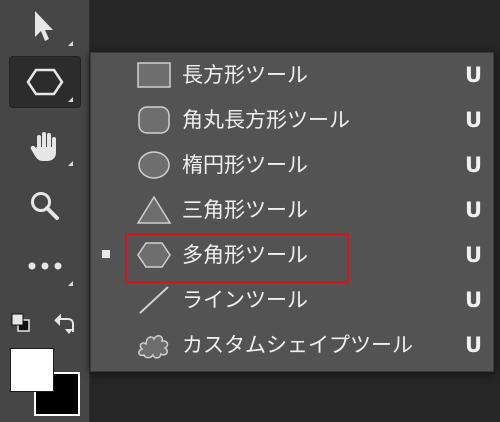 The width and height of the screenshot is (500, 422). What do you see at coordinates (21, 323) in the screenshot?
I see `default-colors-icon` at bounding box center [21, 323].